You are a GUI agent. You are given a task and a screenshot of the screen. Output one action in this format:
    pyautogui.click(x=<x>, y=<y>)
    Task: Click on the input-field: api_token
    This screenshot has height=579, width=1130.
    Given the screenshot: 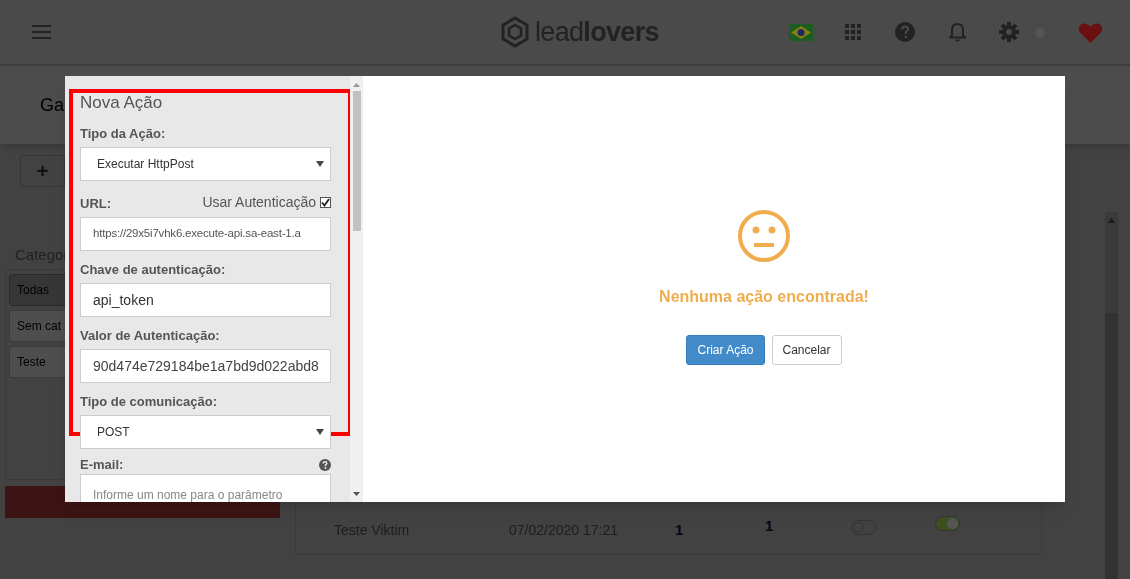 What is the action you would take?
    pyautogui.click(x=205, y=300)
    